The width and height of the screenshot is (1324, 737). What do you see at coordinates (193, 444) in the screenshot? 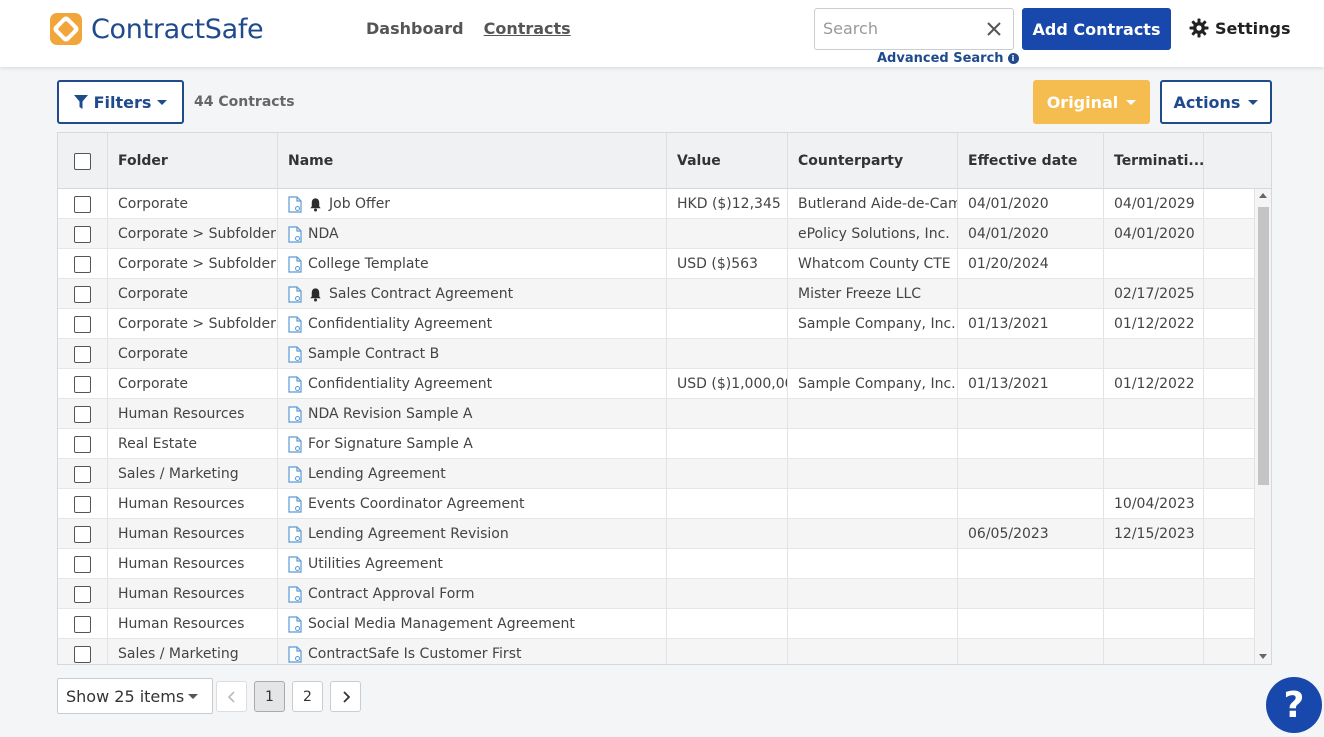
I see `cell-folder: Real Estate` at bounding box center [193, 444].